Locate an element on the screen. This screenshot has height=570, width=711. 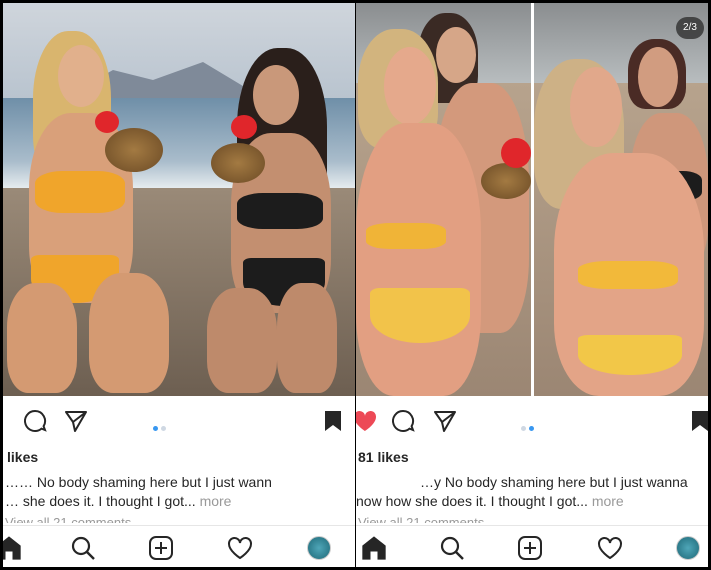
right-bottom-nav is located at coordinates (532, 546).